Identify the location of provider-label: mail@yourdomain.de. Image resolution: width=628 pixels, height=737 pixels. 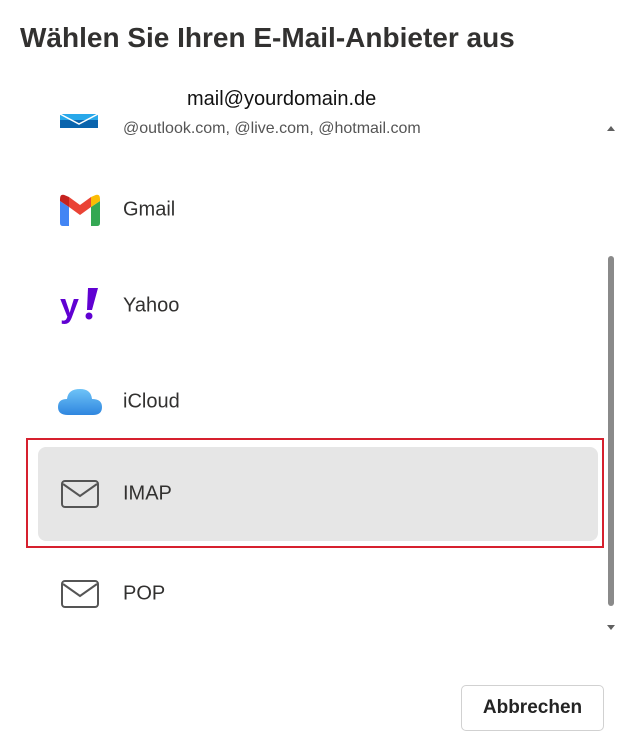
(282, 99).